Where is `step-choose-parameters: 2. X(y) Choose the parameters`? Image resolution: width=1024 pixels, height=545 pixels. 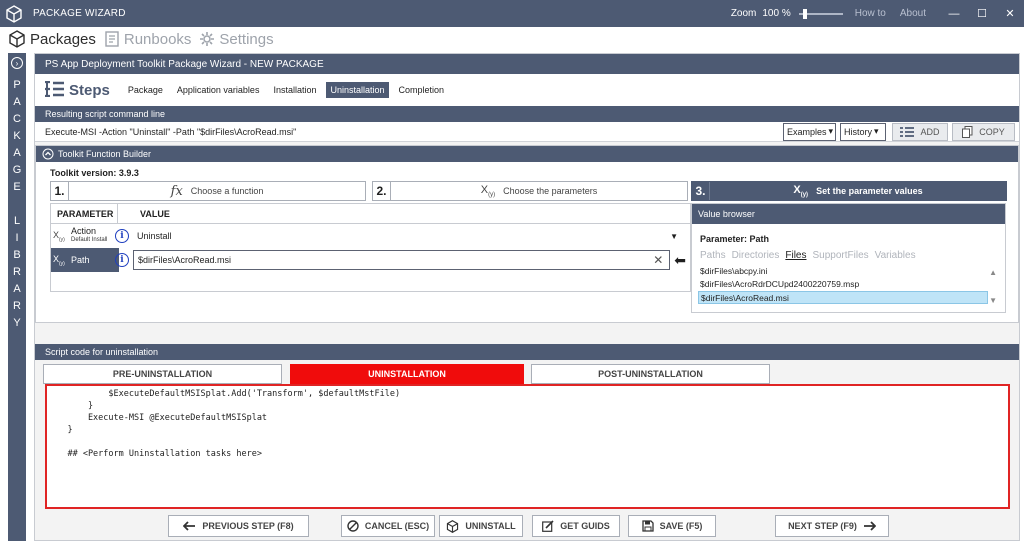
step-choose-parameters: 2. X(y) Choose the parameters is located at coordinates (530, 191).